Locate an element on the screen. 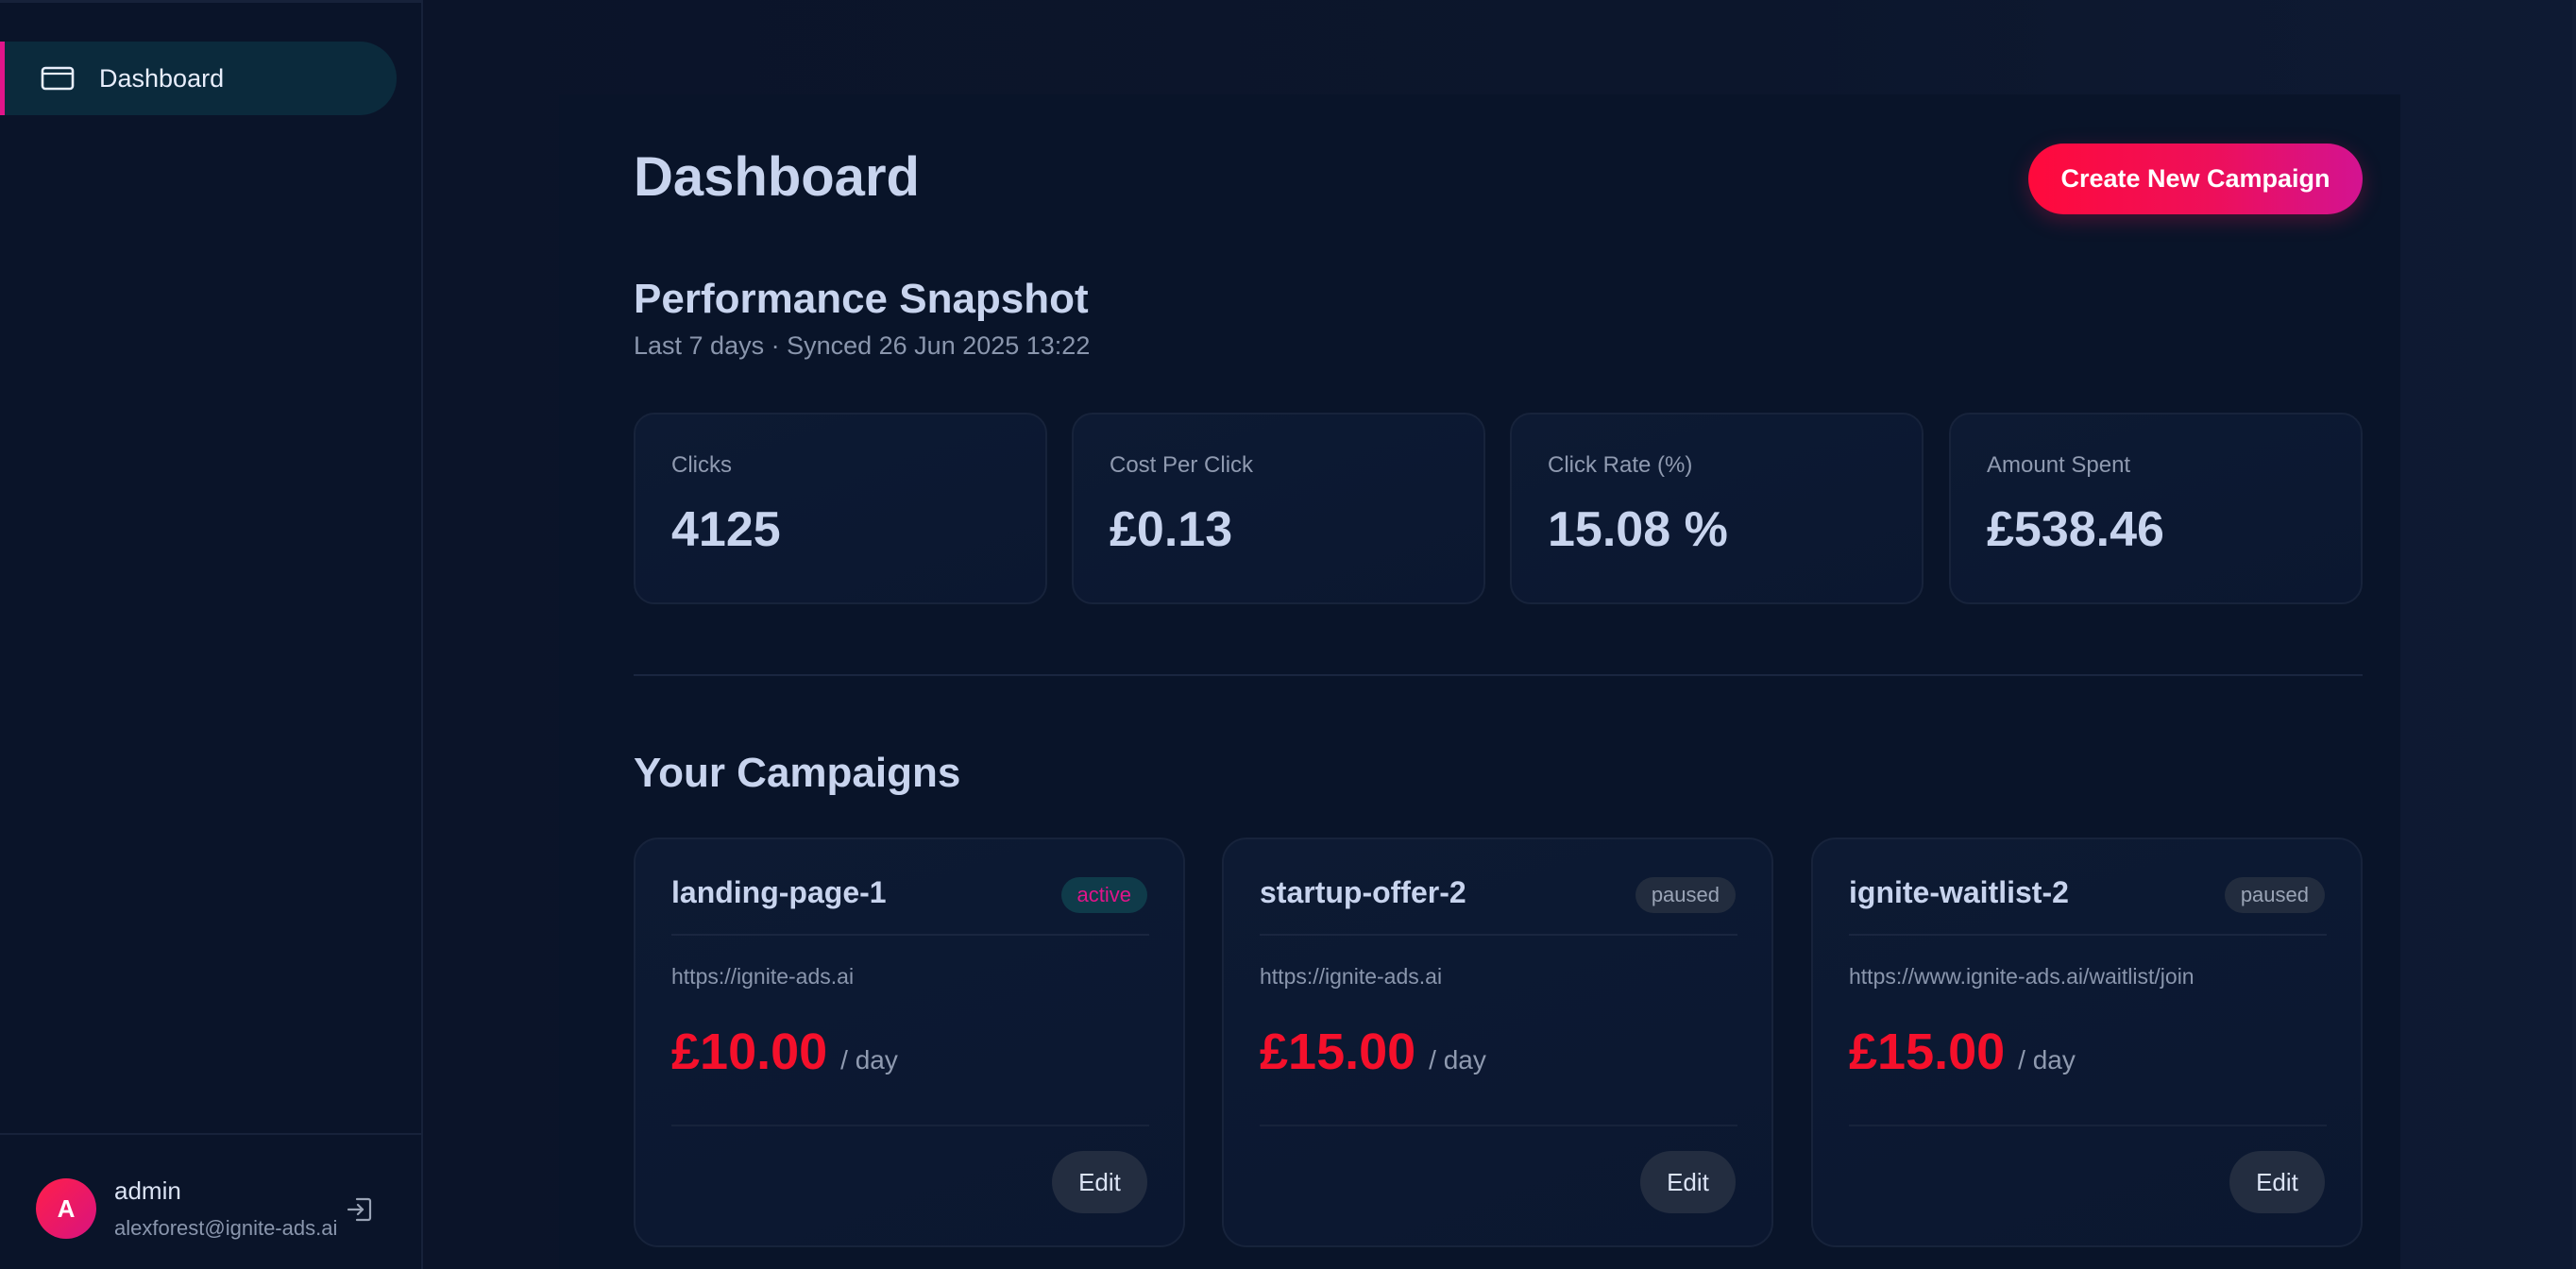  sidebar-top-divider is located at coordinates (211, 2).